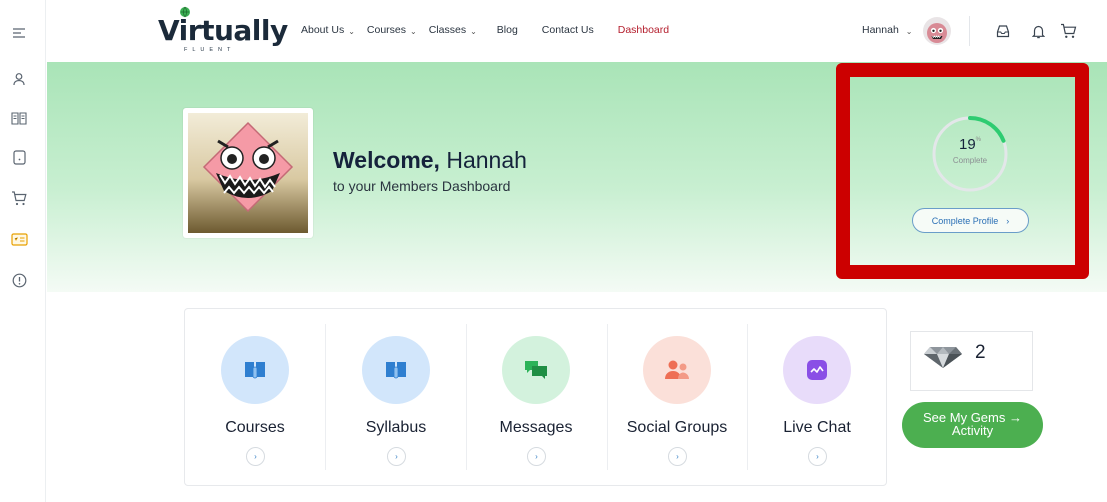 The width and height of the screenshot is (1107, 502). What do you see at coordinates (978, 140) in the screenshot?
I see `percent-sign: %` at bounding box center [978, 140].